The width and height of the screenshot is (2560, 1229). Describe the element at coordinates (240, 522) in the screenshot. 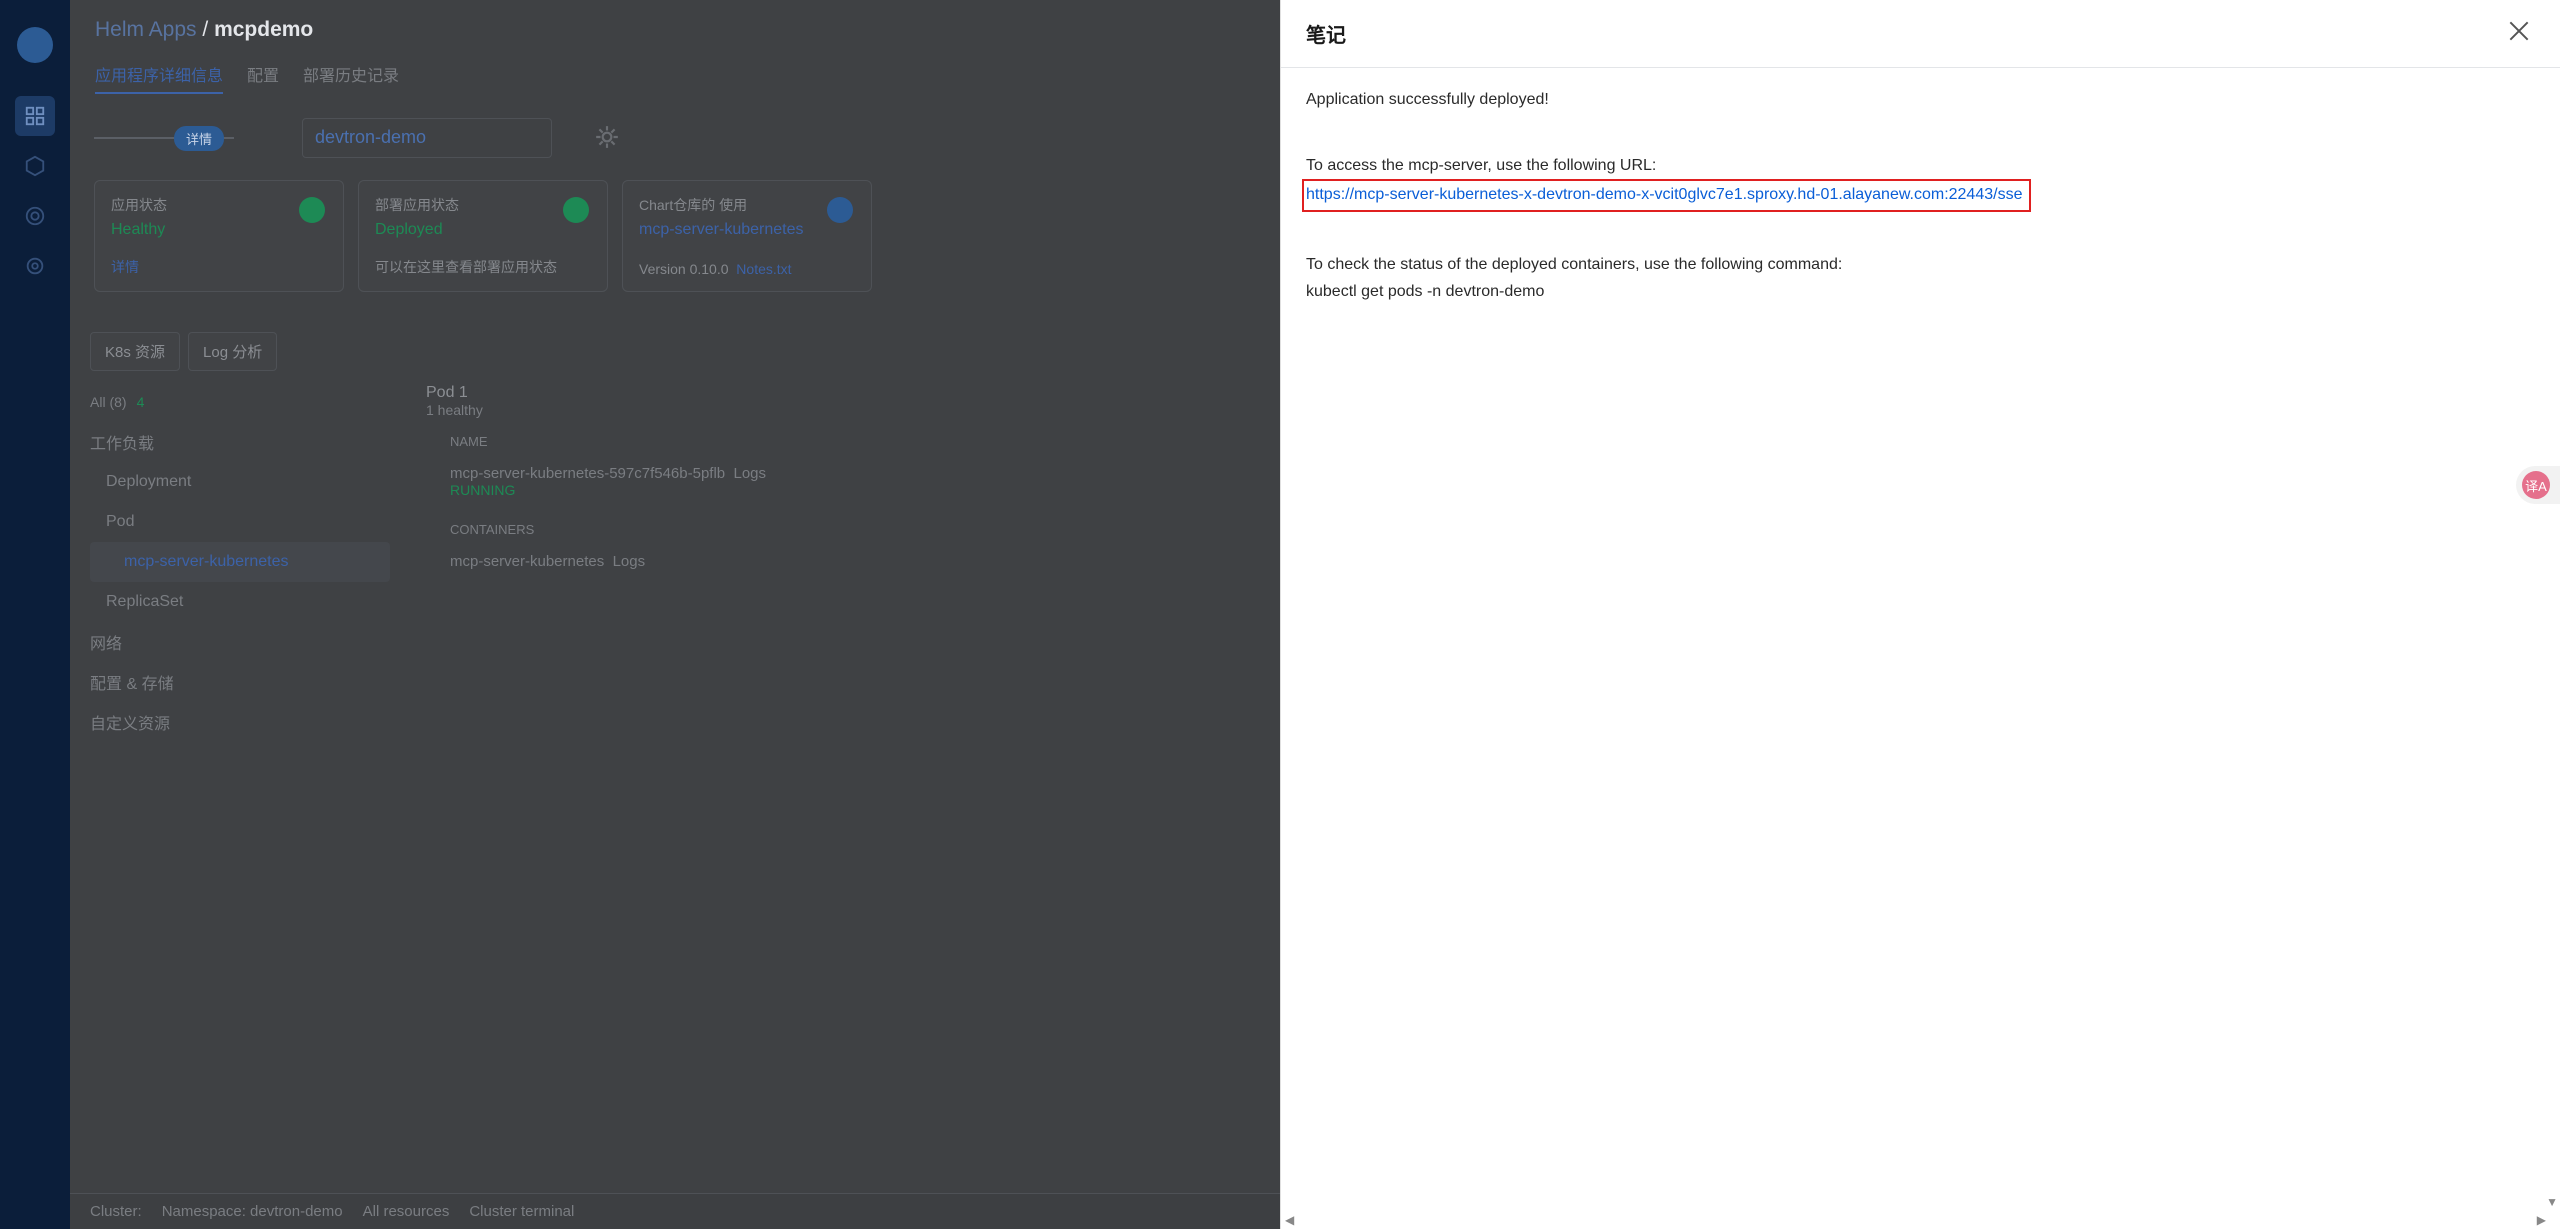

I see `tree-item-pod: Pod` at that location.